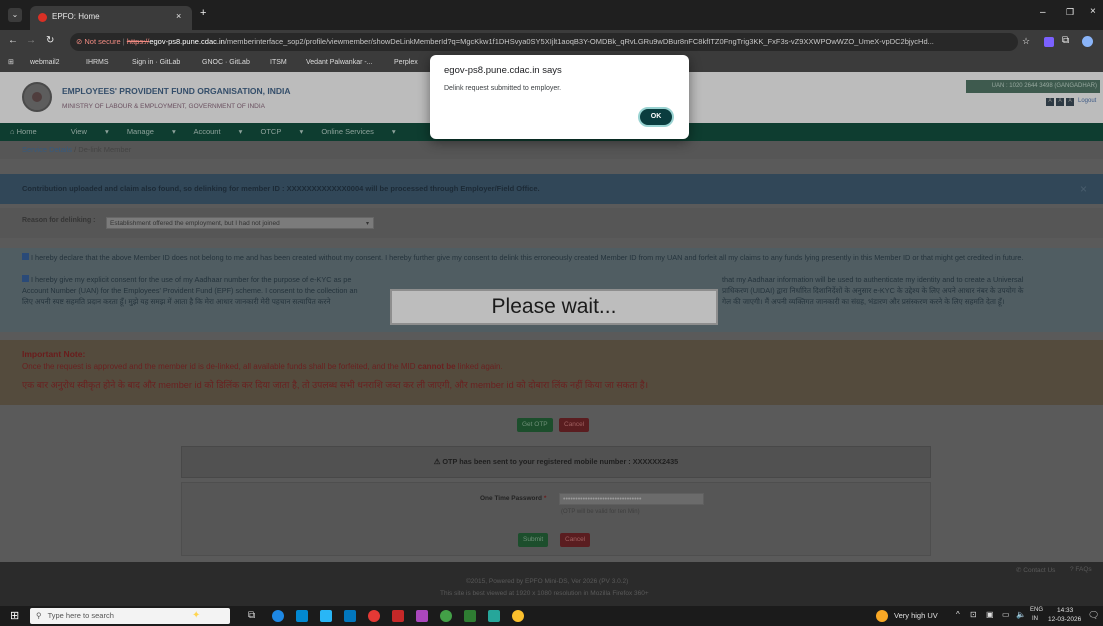  What do you see at coordinates (575, 540) in the screenshot?
I see `cancel-otp-button: Cancel` at bounding box center [575, 540].